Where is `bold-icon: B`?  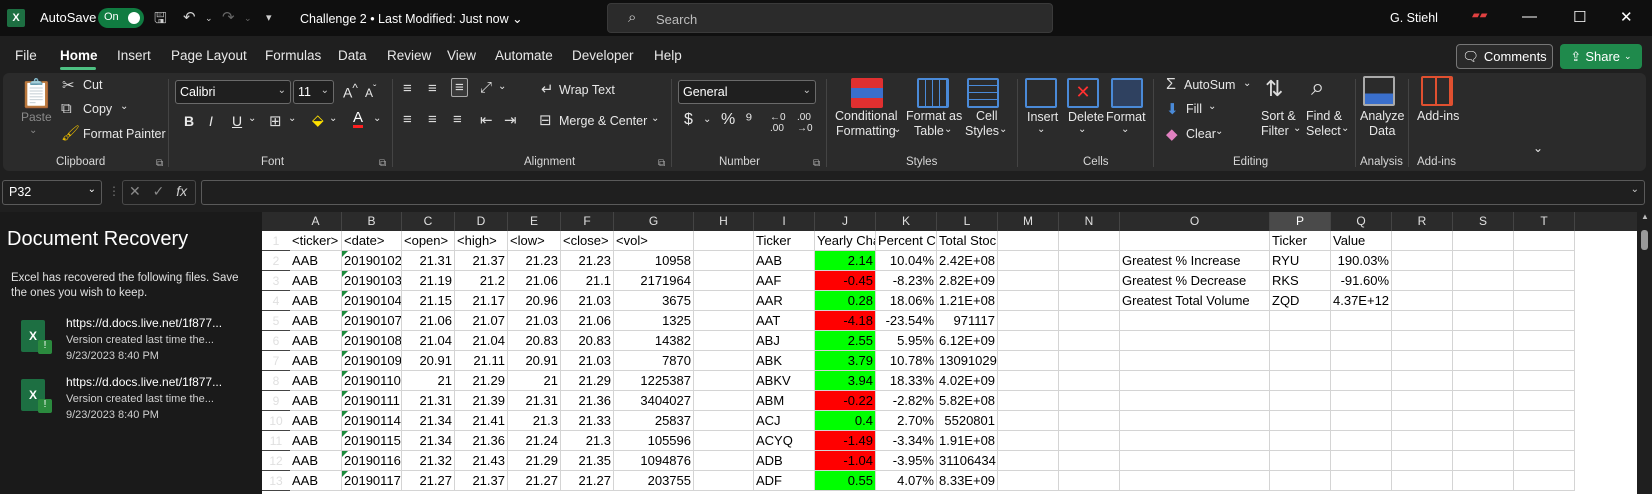
bold-icon: B is located at coordinates (189, 121).